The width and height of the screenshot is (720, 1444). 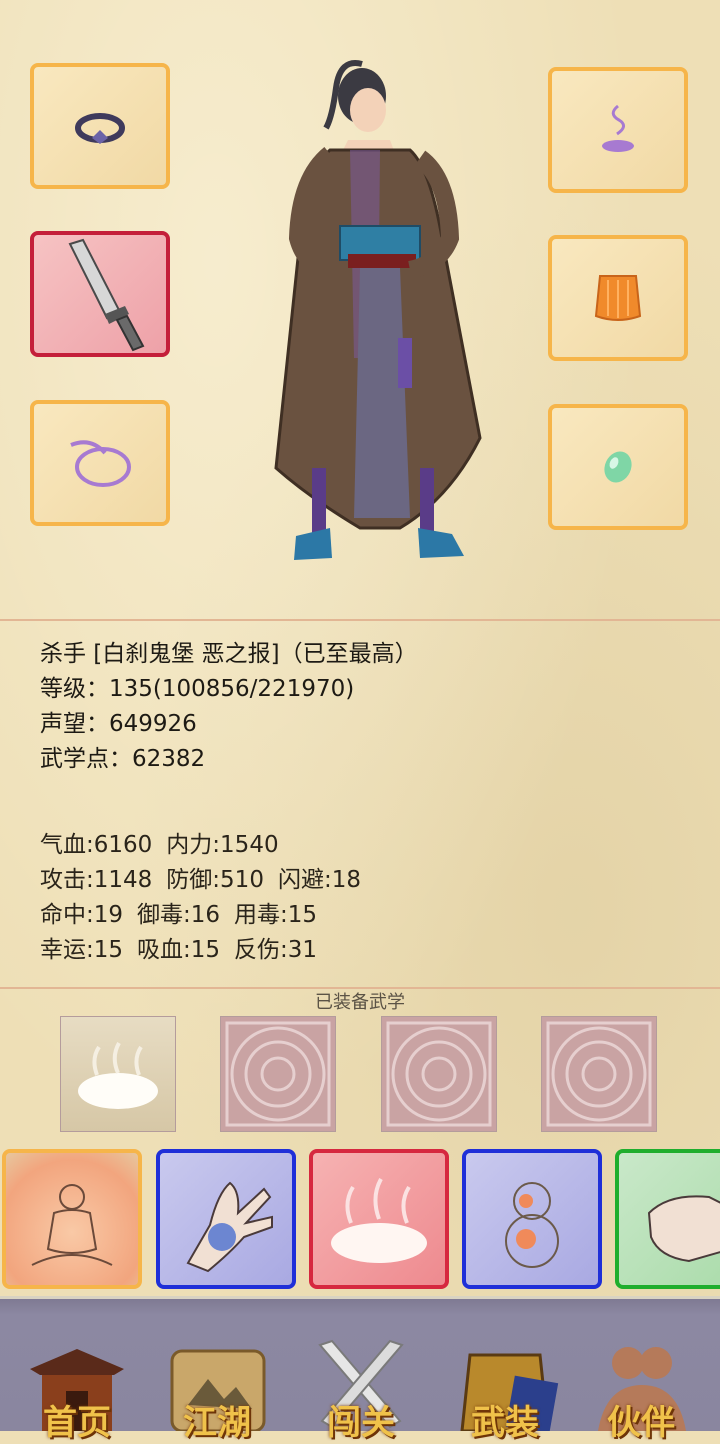 What do you see at coordinates (96, 880) in the screenshot?
I see `stat-attack: 攻击:1148` at bounding box center [96, 880].